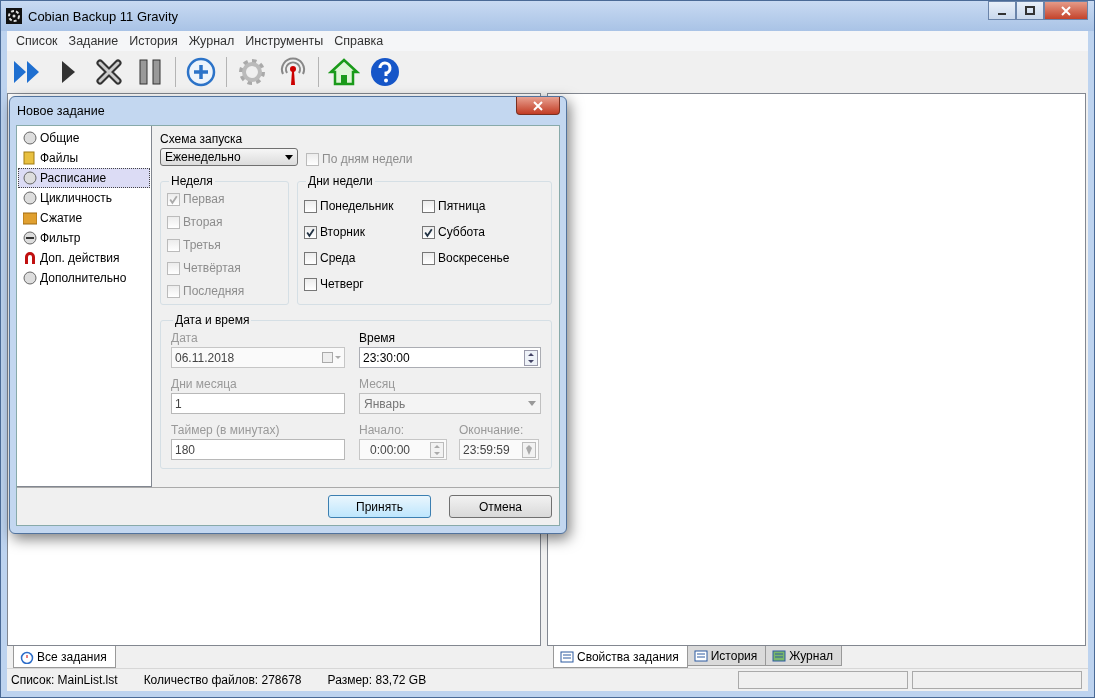  I want to click on tab: Журнал, so click(804, 656).